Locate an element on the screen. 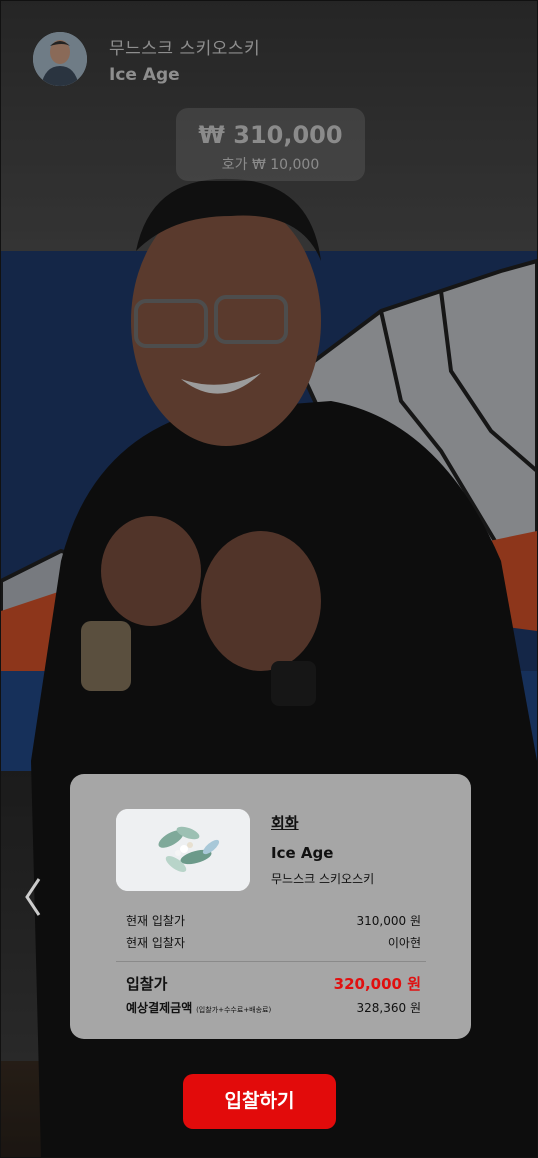  estimate-row: 예상결제금액 (입찰가+수수료+배송료) 328,360 원 is located at coordinates (273, 1007).